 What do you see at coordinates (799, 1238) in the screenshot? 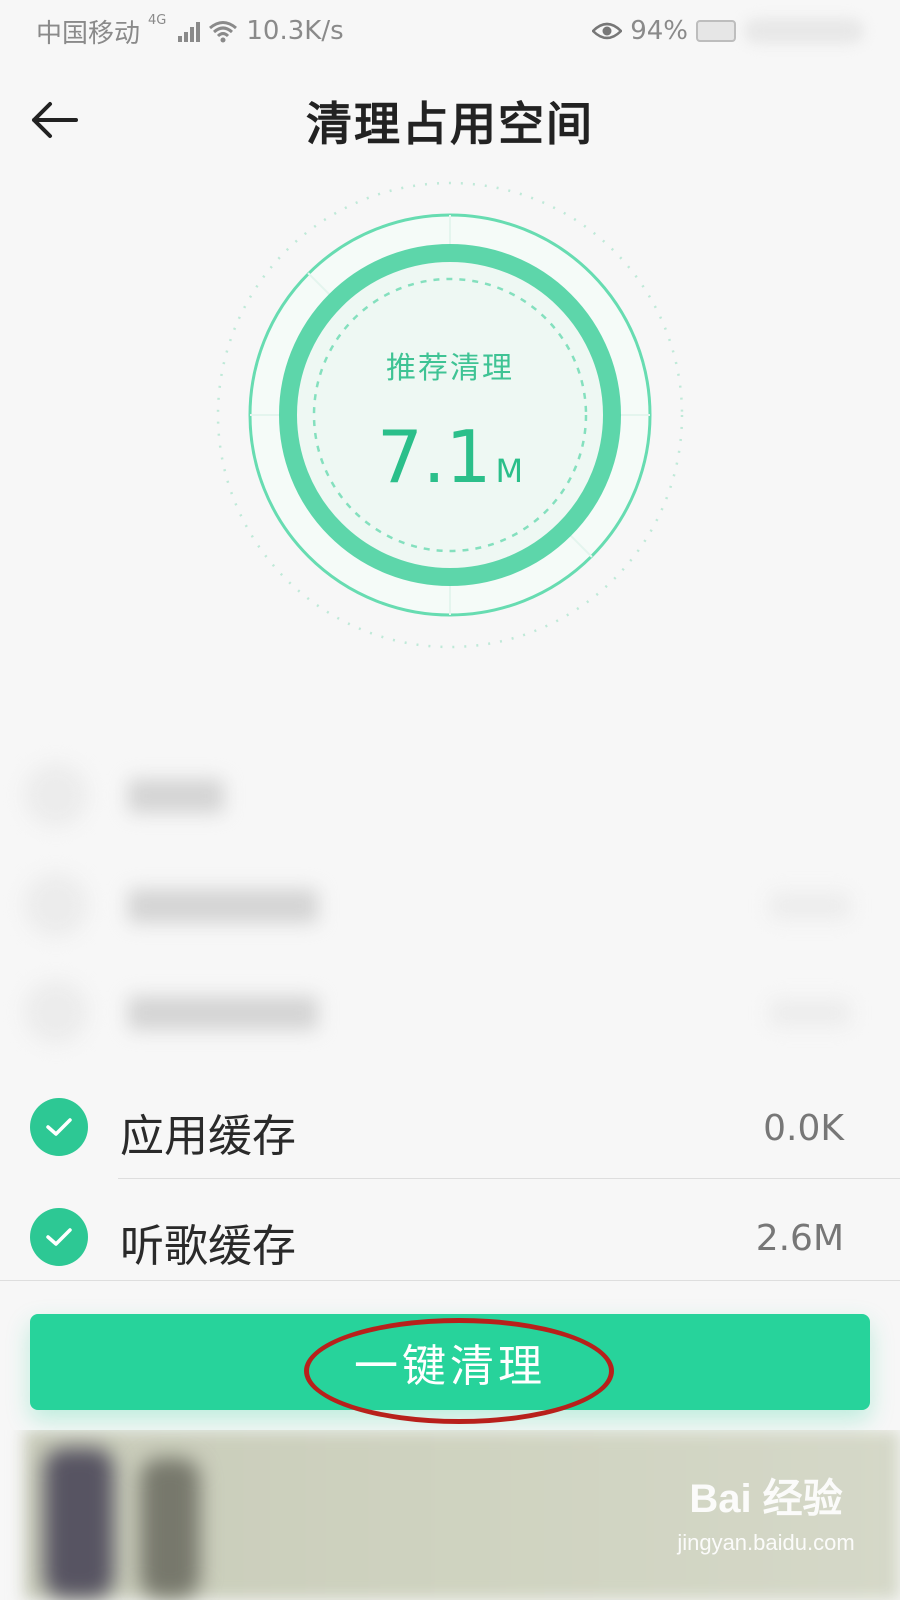
I see `cache-size: 2.6M` at bounding box center [799, 1238].